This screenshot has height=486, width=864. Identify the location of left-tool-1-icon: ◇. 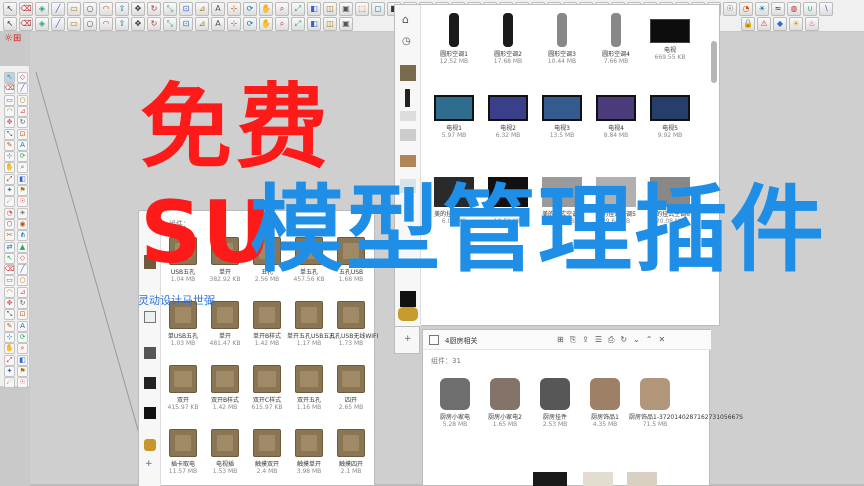
(22, 77).